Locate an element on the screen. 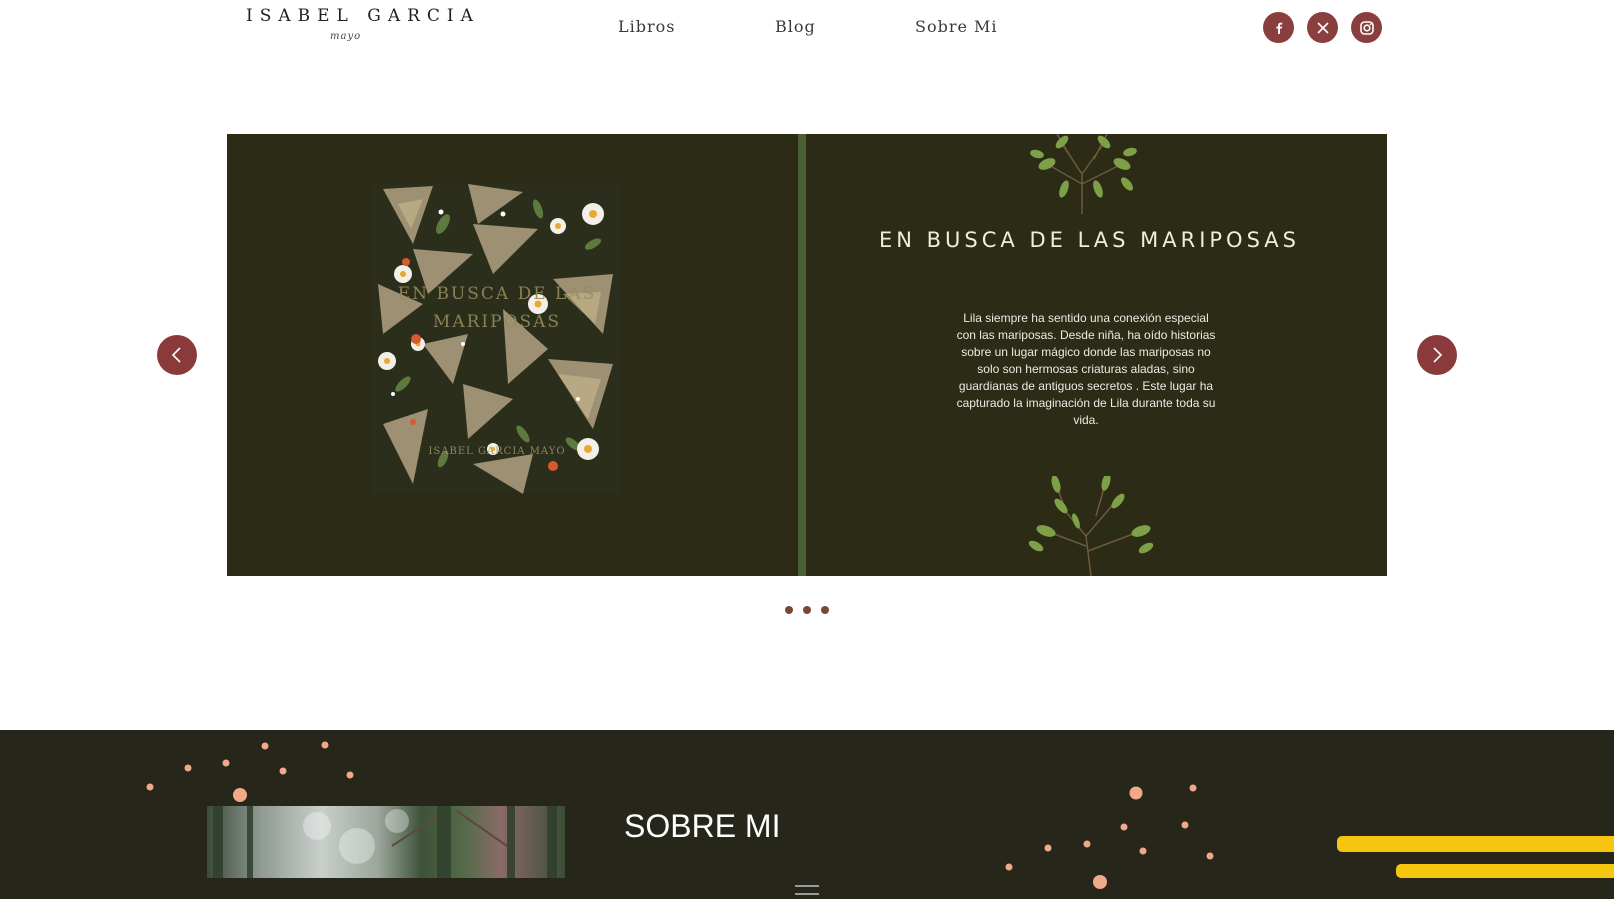 Image resolution: width=1614 pixels, height=899 pixels. leaf-branch-bottom-illustration is located at coordinates (1091, 526).